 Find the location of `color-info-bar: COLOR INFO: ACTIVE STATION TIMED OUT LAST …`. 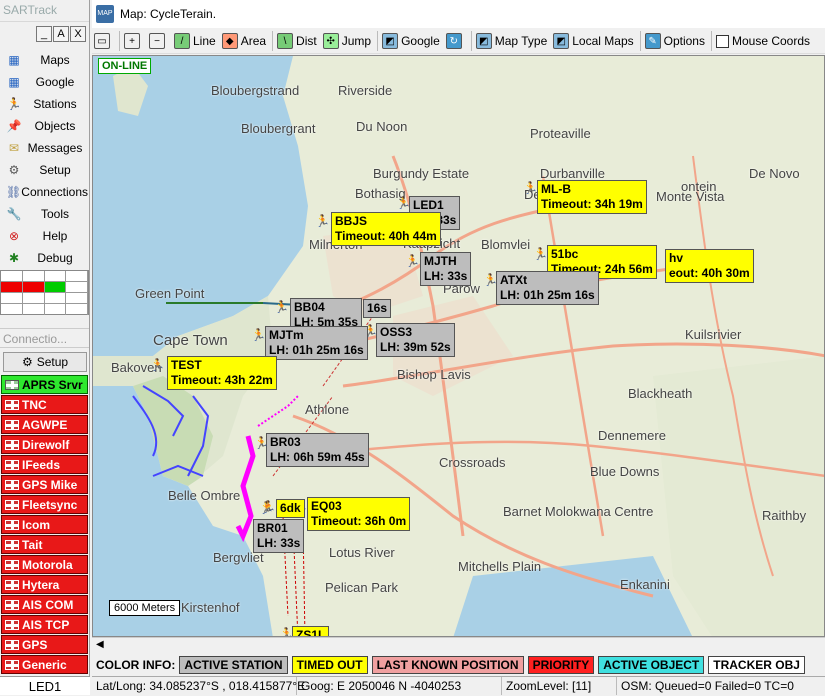

color-info-bar: COLOR INFO: ACTIVE STATION TIMED OUT LAST … is located at coordinates (458, 665).